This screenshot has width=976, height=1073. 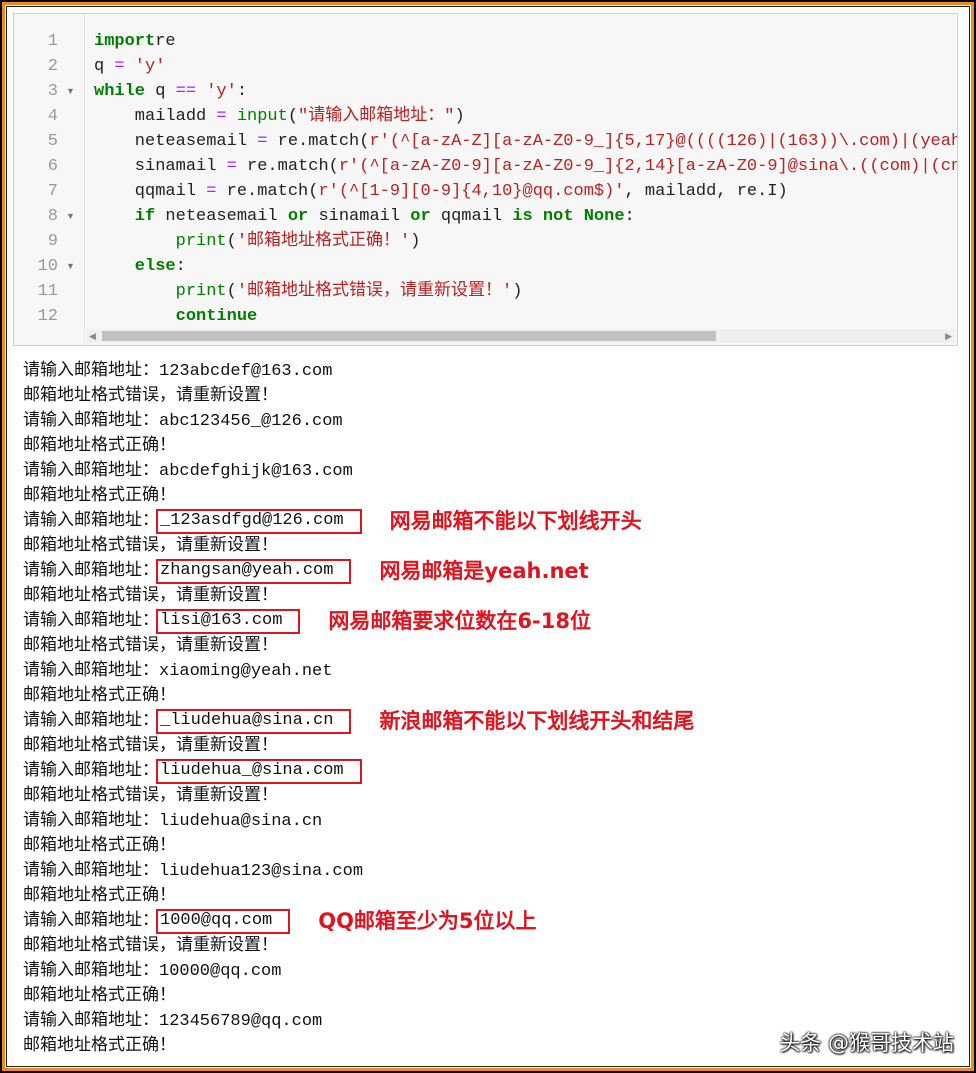 I want to click on code-token: continue, so click(x=176, y=316).